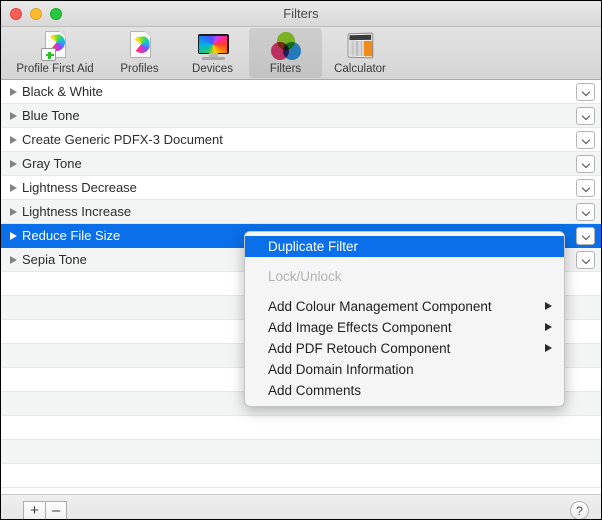 The width and height of the screenshot is (602, 520). What do you see at coordinates (404, 246) in the screenshot?
I see `context-menu-item: Duplicate Filter` at bounding box center [404, 246].